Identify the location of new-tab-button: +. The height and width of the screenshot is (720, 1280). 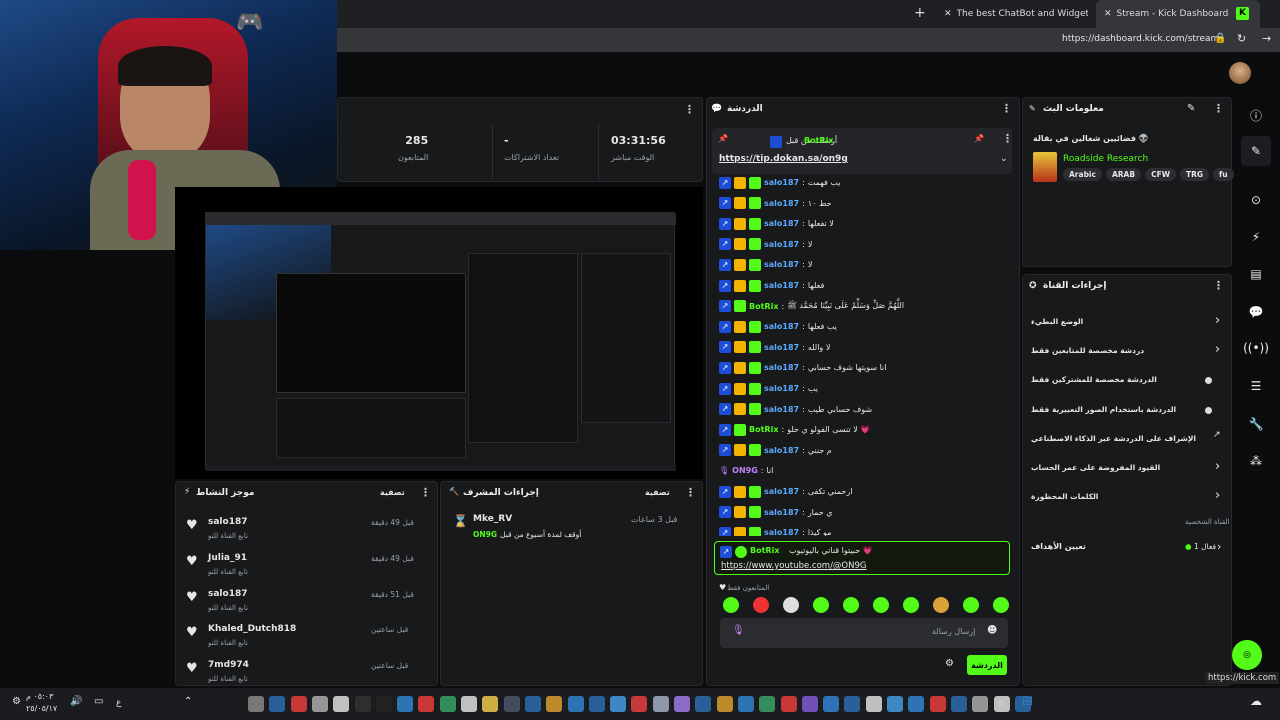
(920, 13).